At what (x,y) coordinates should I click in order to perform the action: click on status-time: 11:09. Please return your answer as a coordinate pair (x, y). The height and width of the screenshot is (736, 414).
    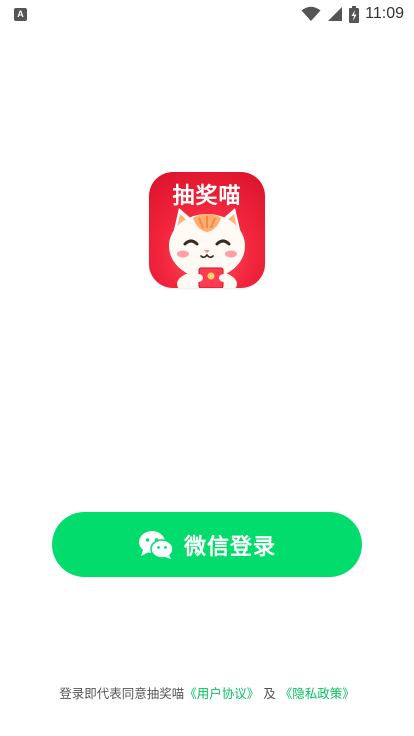
    Looking at the image, I should click on (384, 13).